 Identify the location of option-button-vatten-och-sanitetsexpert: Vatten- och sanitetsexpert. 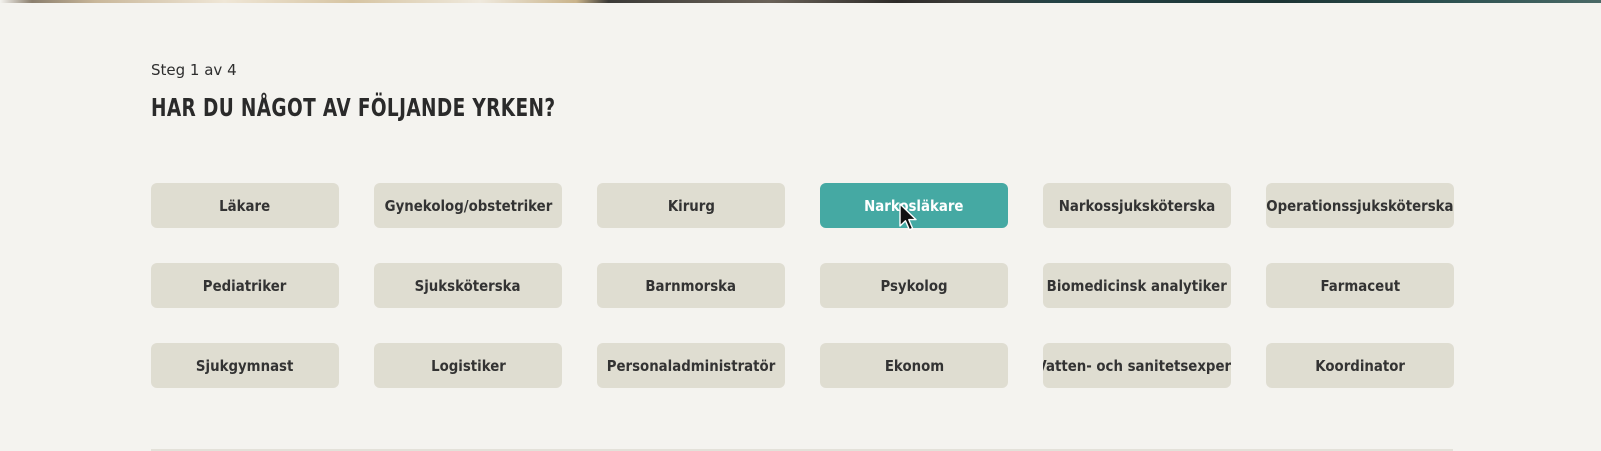
(1137, 365).